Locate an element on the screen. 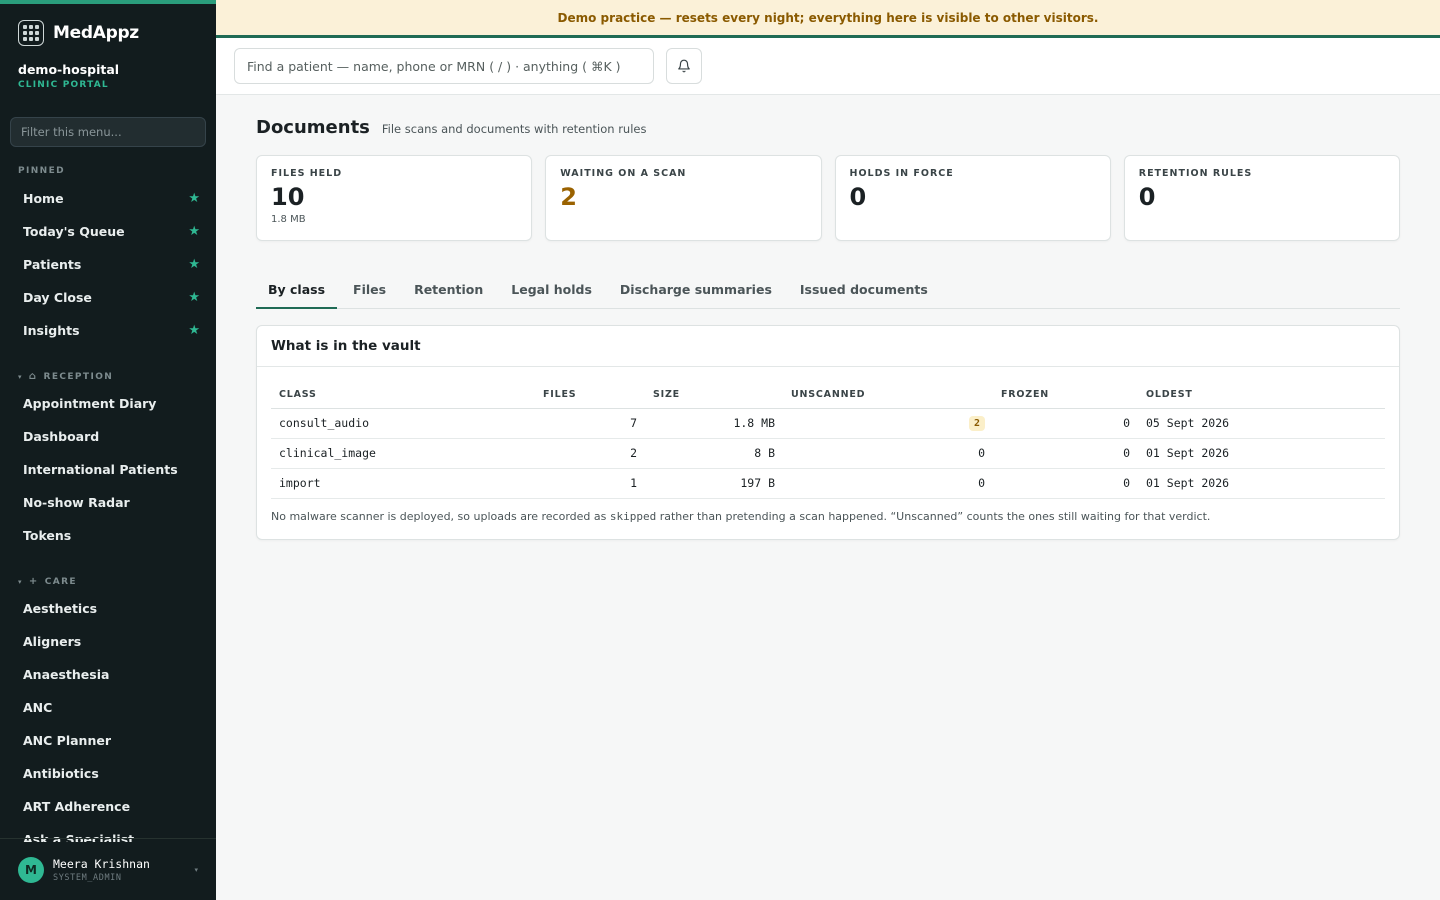 Image resolution: width=1440 pixels, height=900 pixels. cell-files: 7 is located at coordinates (590, 423).